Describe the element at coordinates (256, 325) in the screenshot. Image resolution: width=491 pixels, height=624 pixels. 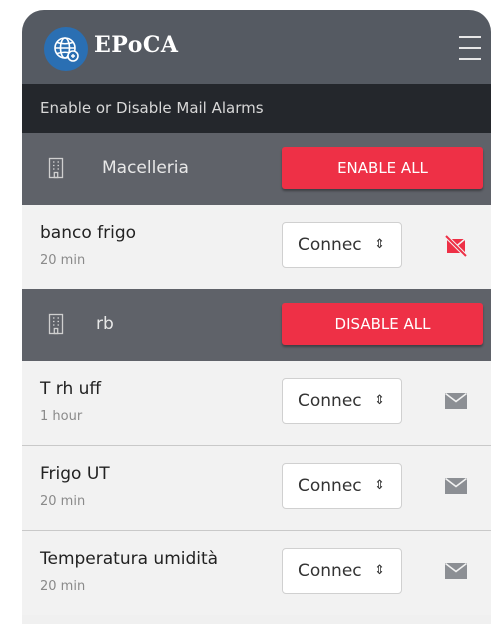
I see `group-header-rb: rb DISABLE ALL` at that location.